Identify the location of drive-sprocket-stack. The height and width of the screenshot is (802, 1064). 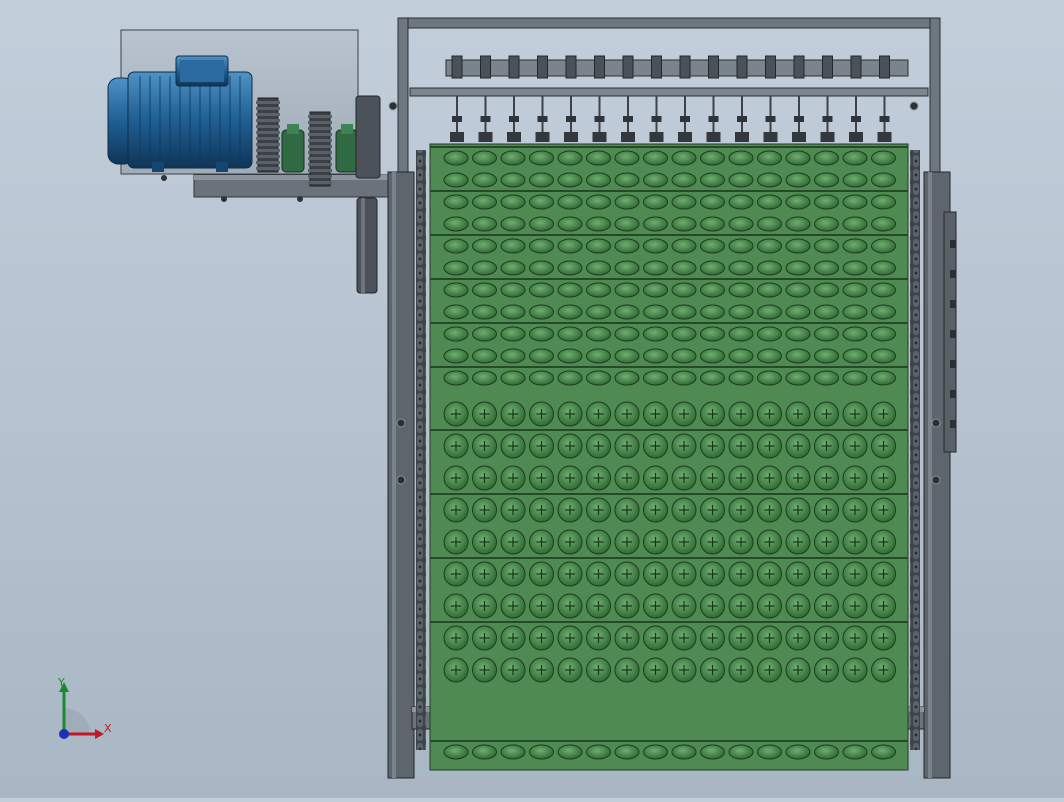
(367, 245).